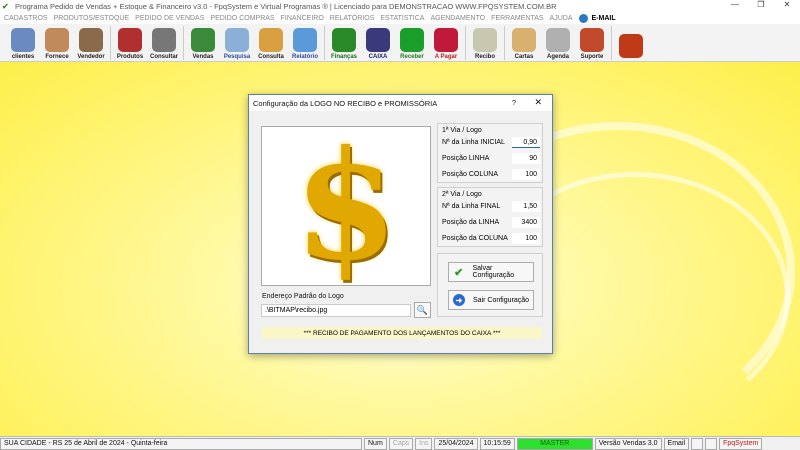 This screenshot has width=800, height=450. What do you see at coordinates (305, 40) in the screenshot?
I see `relatrio-icon` at bounding box center [305, 40].